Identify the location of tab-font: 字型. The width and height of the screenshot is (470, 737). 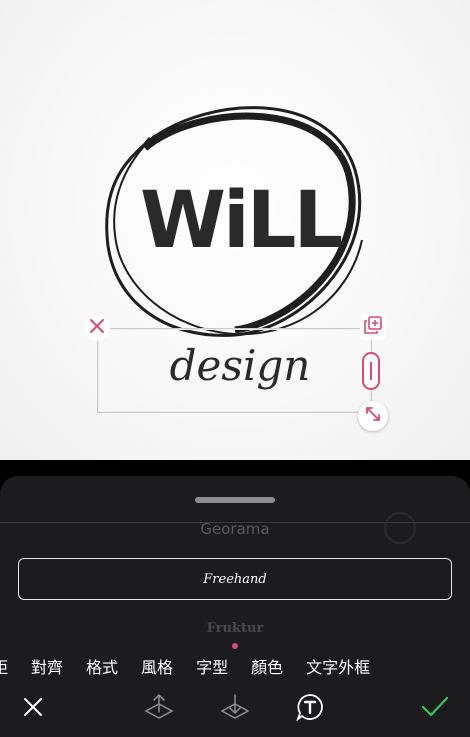
(212, 666).